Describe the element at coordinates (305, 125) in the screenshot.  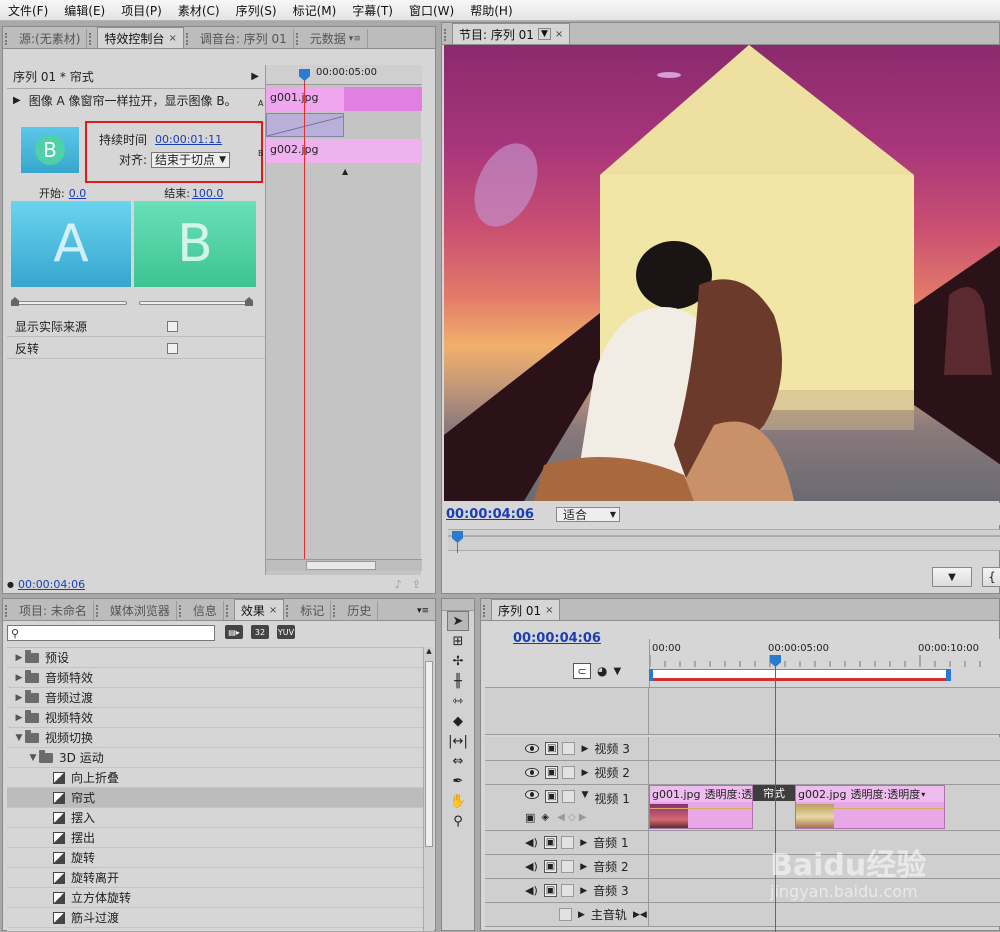
I see `transition-block` at that location.